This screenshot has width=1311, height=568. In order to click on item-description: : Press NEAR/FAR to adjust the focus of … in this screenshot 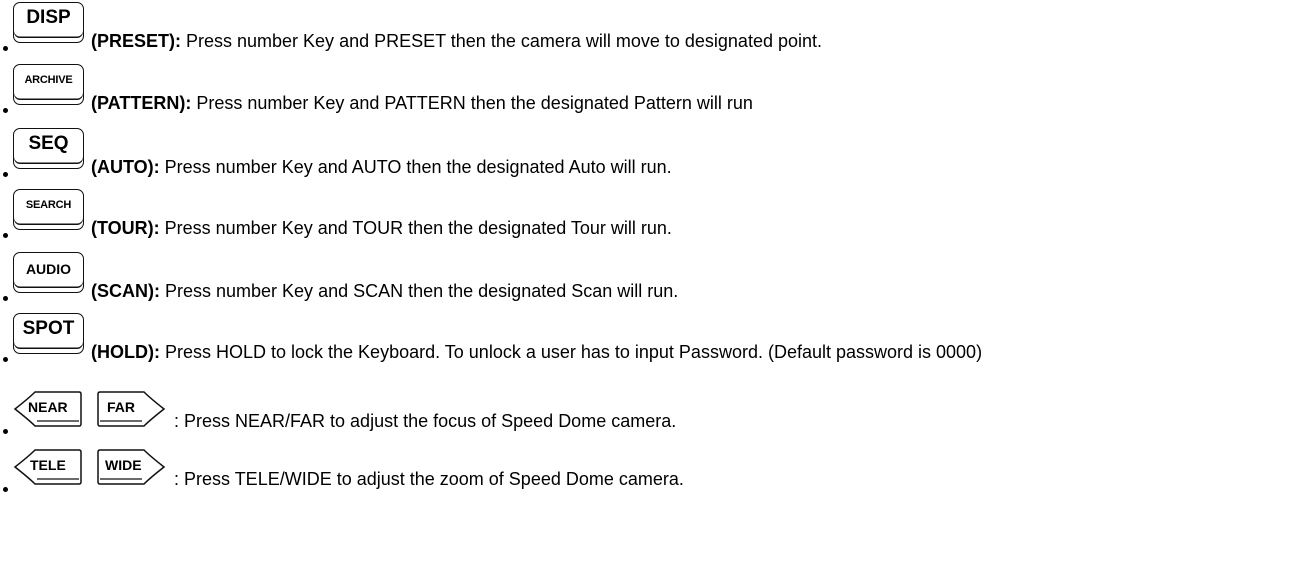, I will do `click(425, 421)`.